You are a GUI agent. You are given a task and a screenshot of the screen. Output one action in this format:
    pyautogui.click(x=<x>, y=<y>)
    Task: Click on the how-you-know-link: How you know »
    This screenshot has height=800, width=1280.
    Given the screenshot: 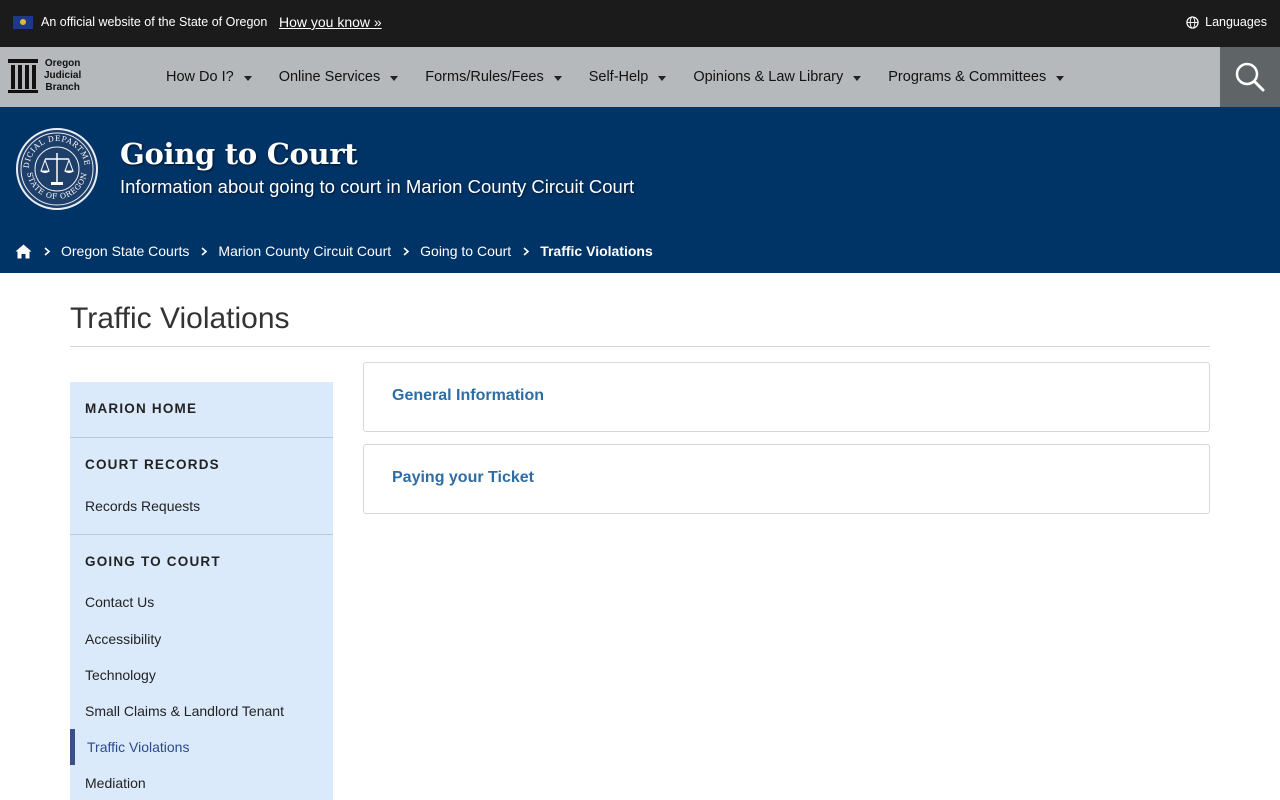 What is the action you would take?
    pyautogui.click(x=330, y=22)
    